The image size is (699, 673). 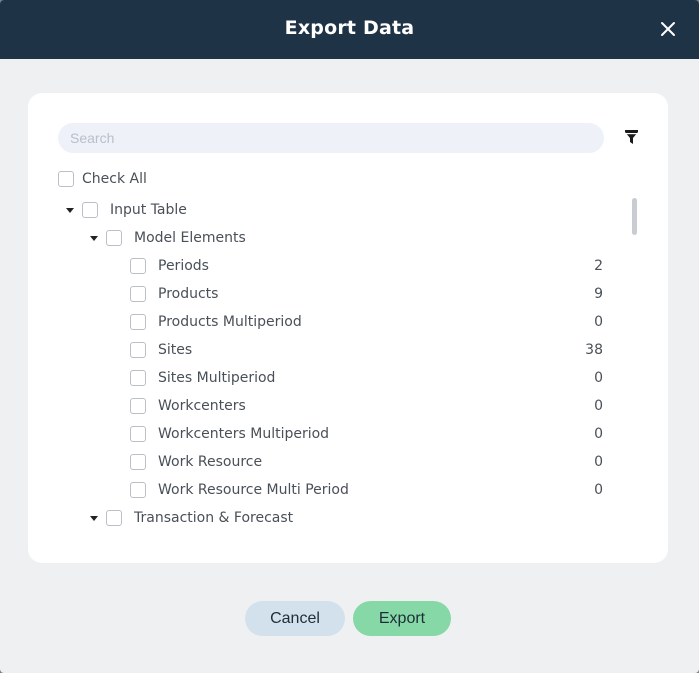 What do you see at coordinates (190, 238) in the screenshot?
I see `tree-node-label: Model Elements` at bounding box center [190, 238].